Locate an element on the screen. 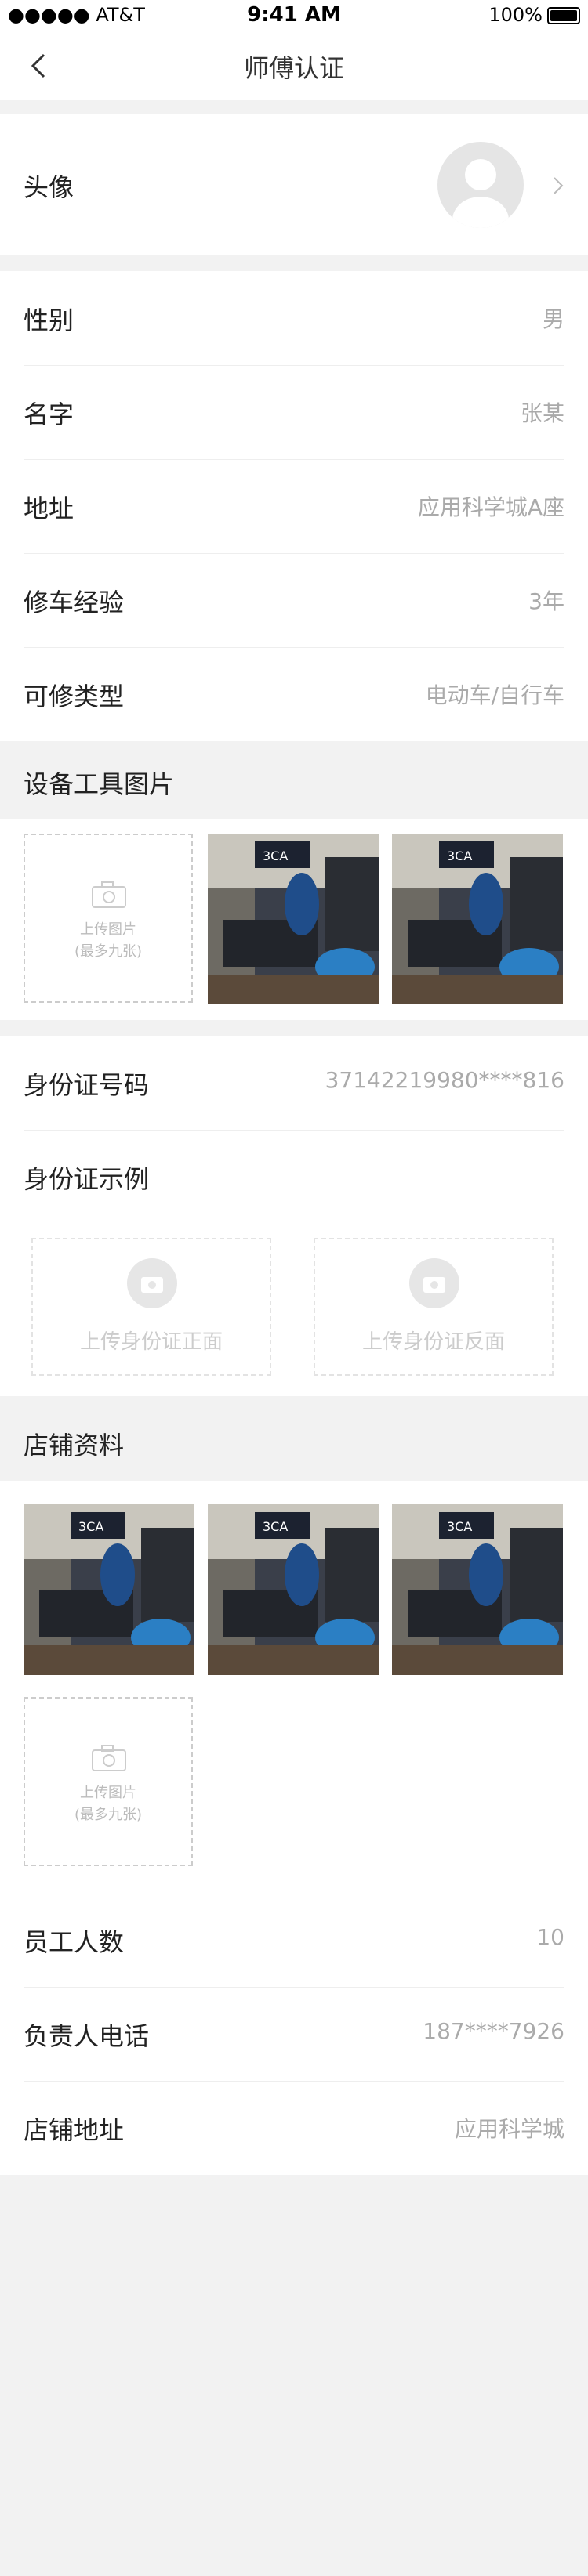 The width and height of the screenshot is (588, 2576). address-row: 地址 应用科学城A座 is located at coordinates (294, 506).